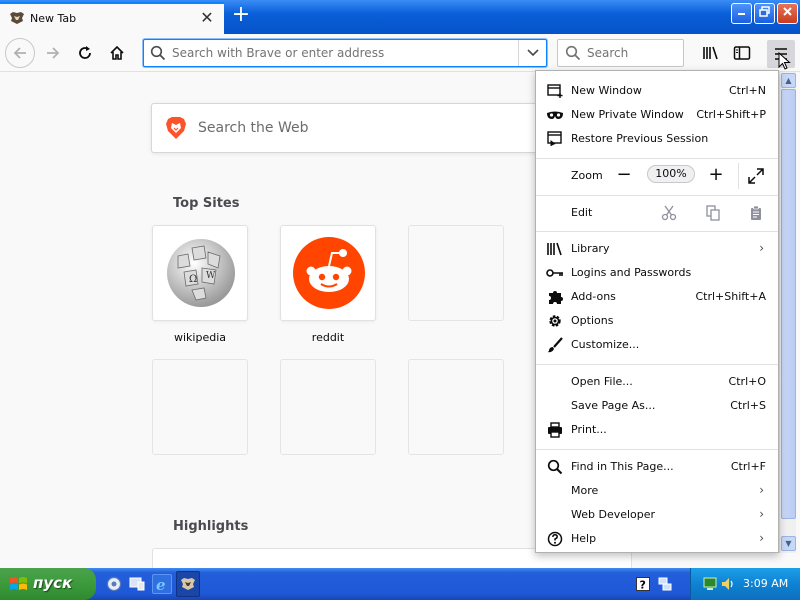 The width and height of the screenshot is (800, 600). What do you see at coordinates (193, 279) in the screenshot?
I see `svg-text: Ω` at bounding box center [193, 279].